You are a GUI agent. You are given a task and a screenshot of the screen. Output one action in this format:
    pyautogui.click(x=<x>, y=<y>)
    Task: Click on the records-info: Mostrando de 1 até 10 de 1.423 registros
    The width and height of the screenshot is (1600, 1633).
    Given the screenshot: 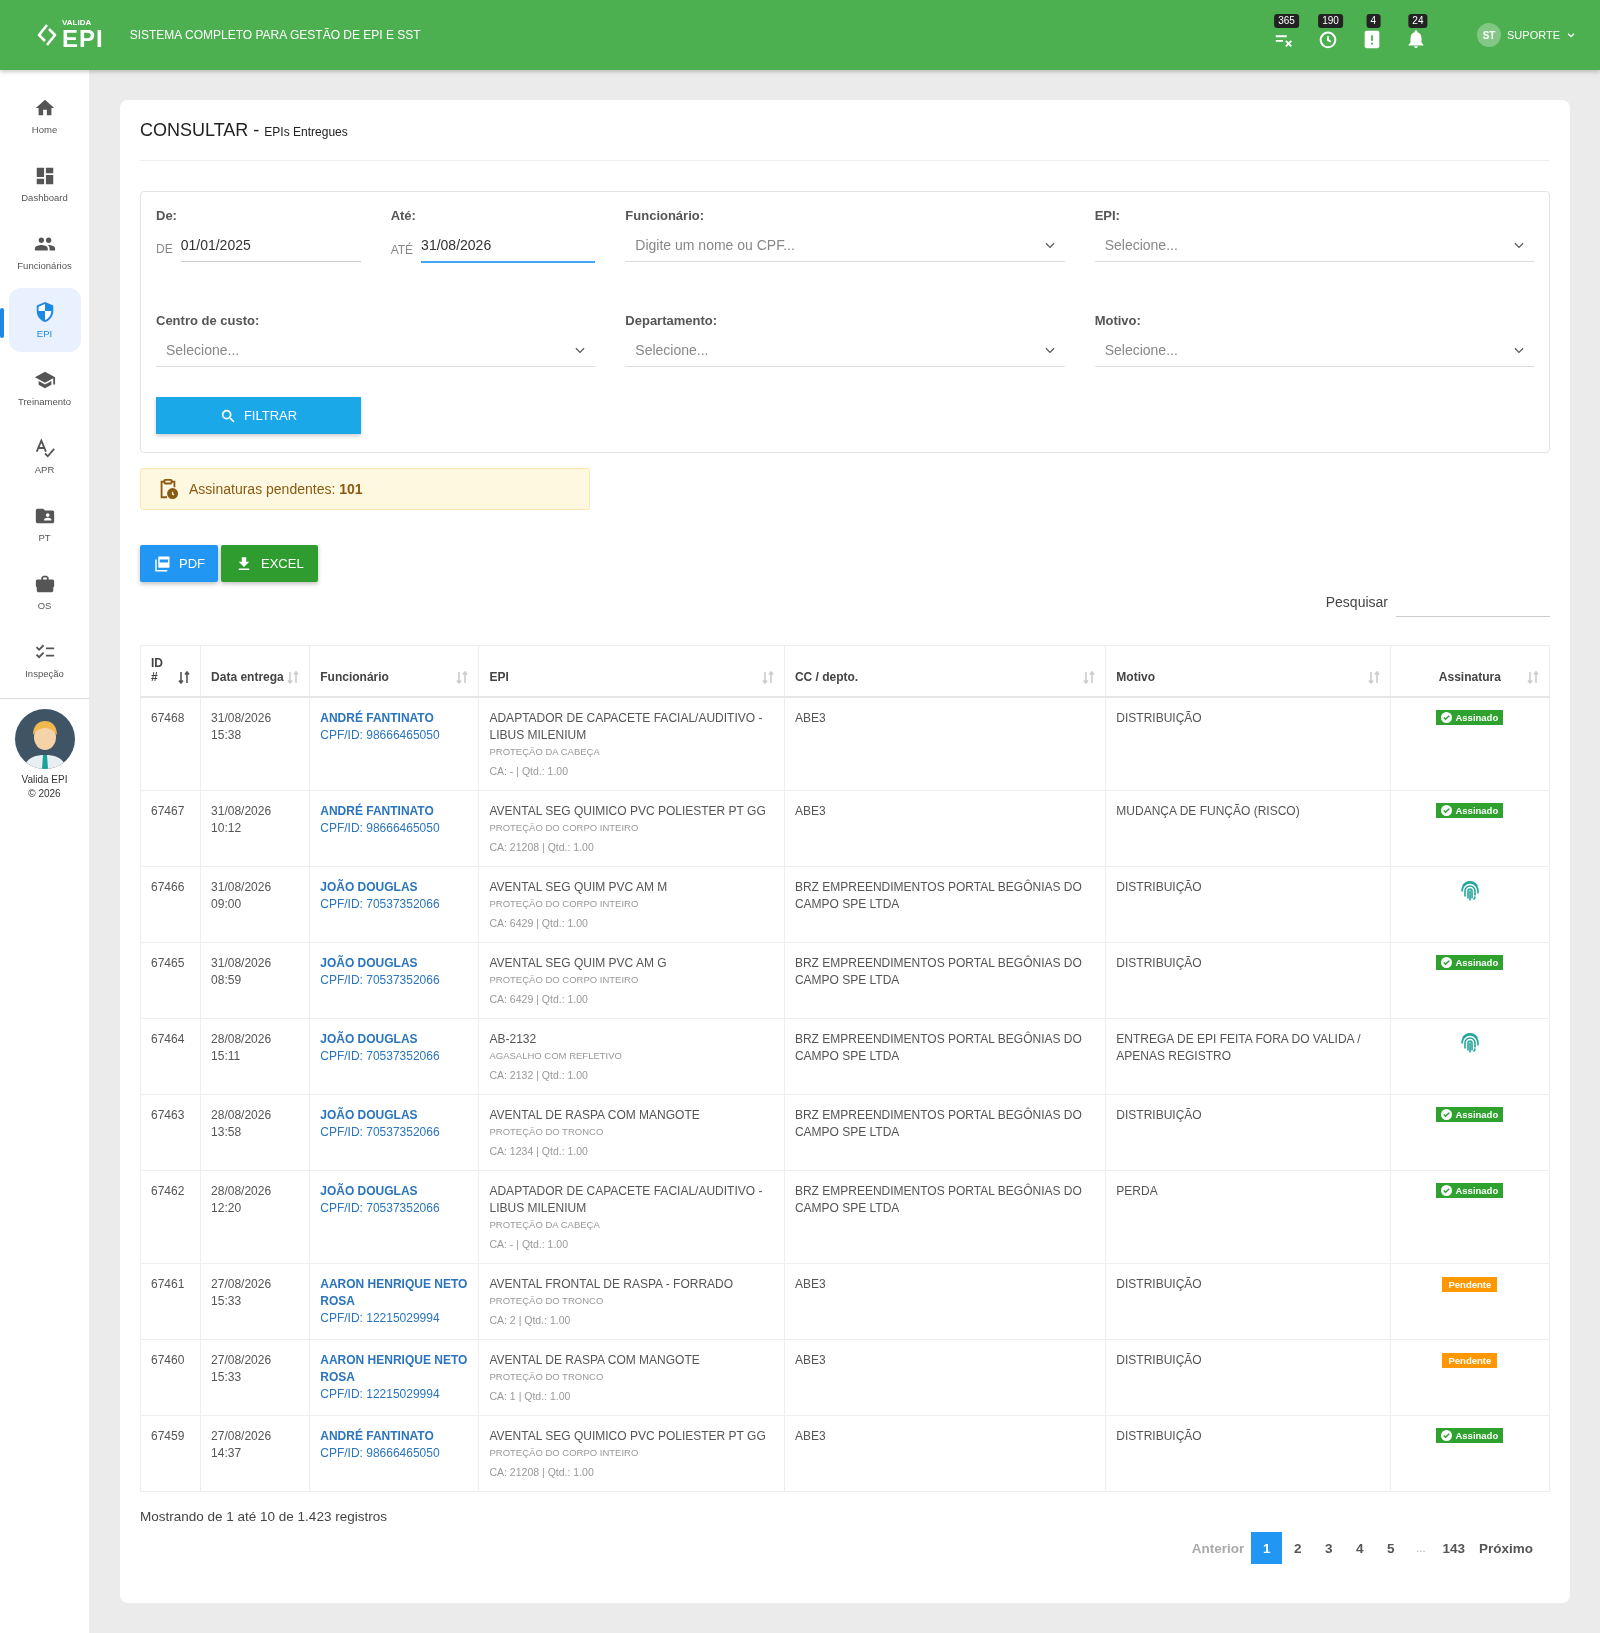 What is the action you would take?
    pyautogui.click(x=264, y=1516)
    